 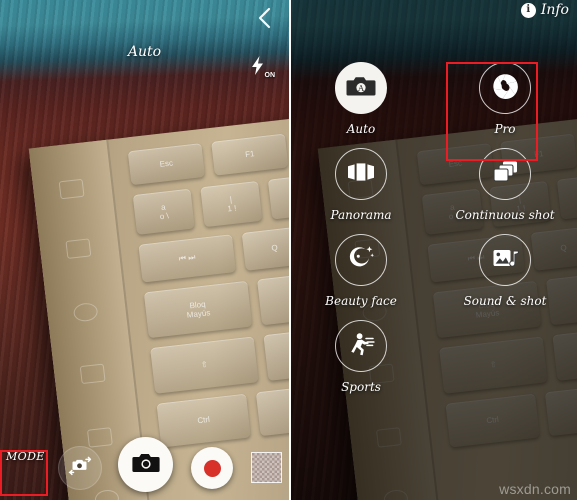 I want to click on beauty-face-icon, so click(x=361, y=260).